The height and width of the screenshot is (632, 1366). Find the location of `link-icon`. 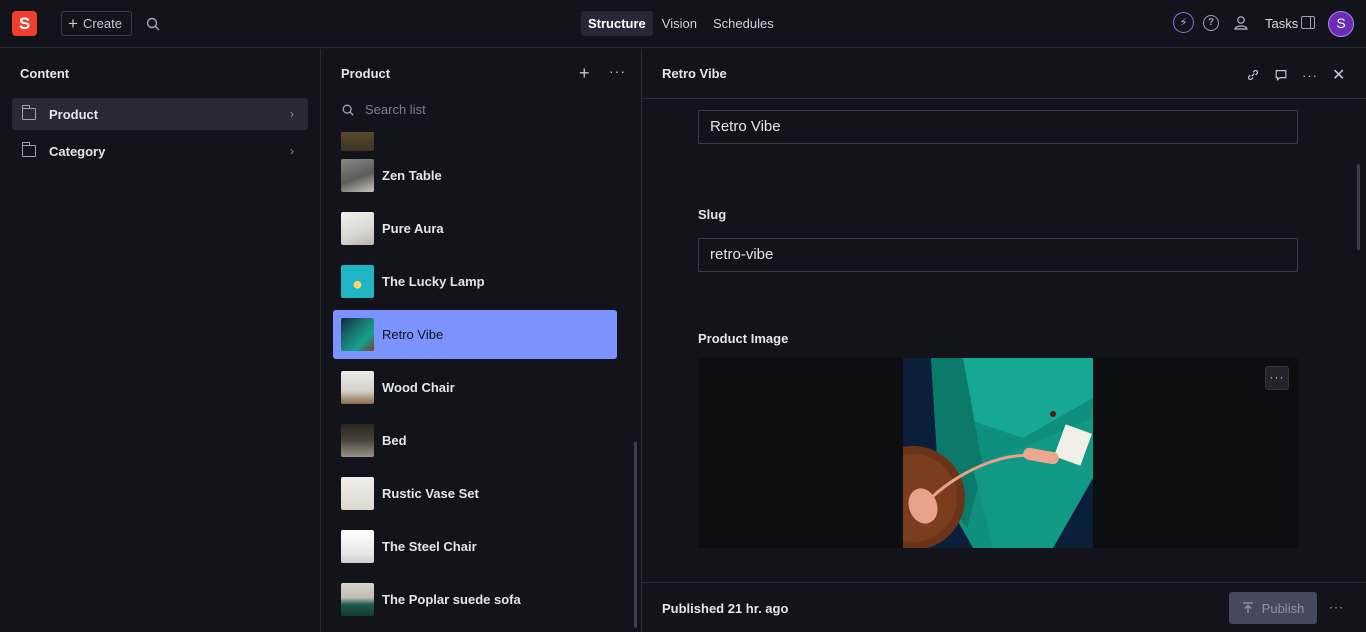

link-icon is located at coordinates (1253, 75).